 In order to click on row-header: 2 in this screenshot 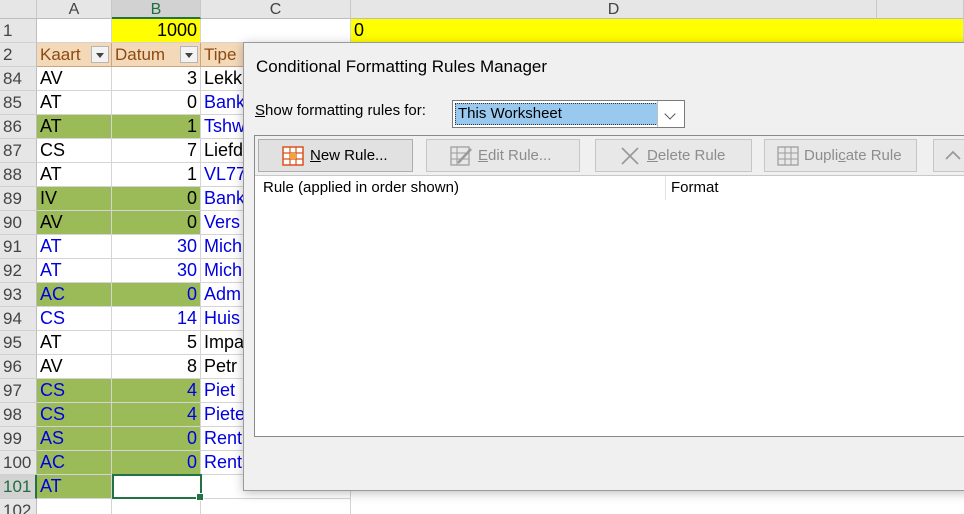, I will do `click(18, 55)`.